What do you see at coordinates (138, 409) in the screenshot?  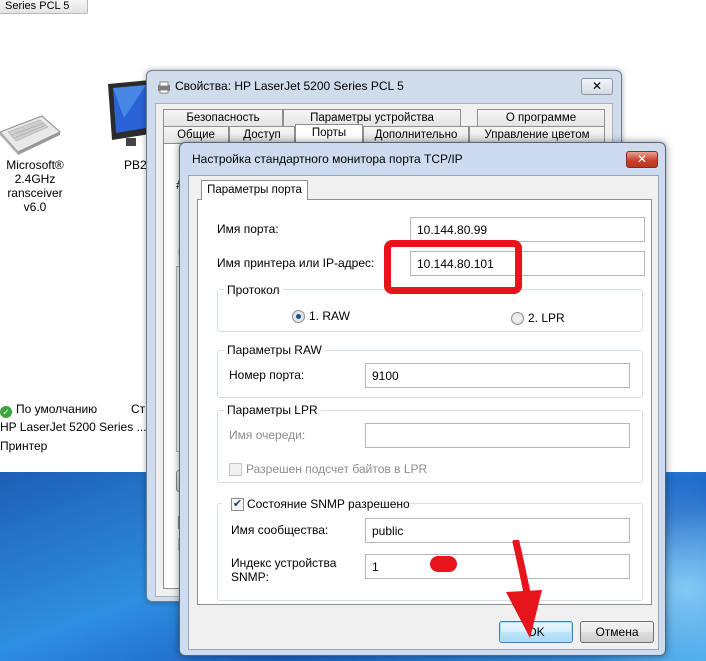 I see `status-column-label: Ст` at bounding box center [138, 409].